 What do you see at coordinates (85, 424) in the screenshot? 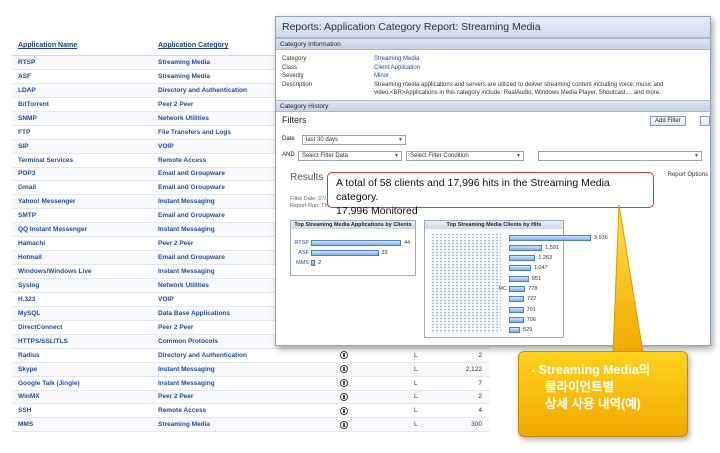
I see `app-name: MMS` at bounding box center [85, 424].